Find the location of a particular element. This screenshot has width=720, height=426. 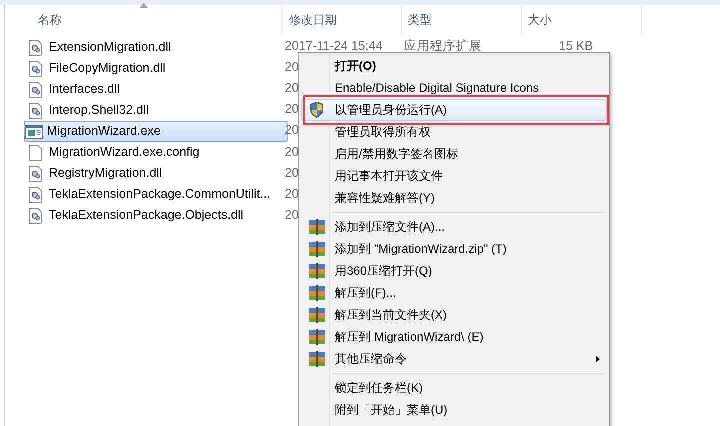

menu-item-label: 启用/禁用数字签名图标 is located at coordinates (396, 154).